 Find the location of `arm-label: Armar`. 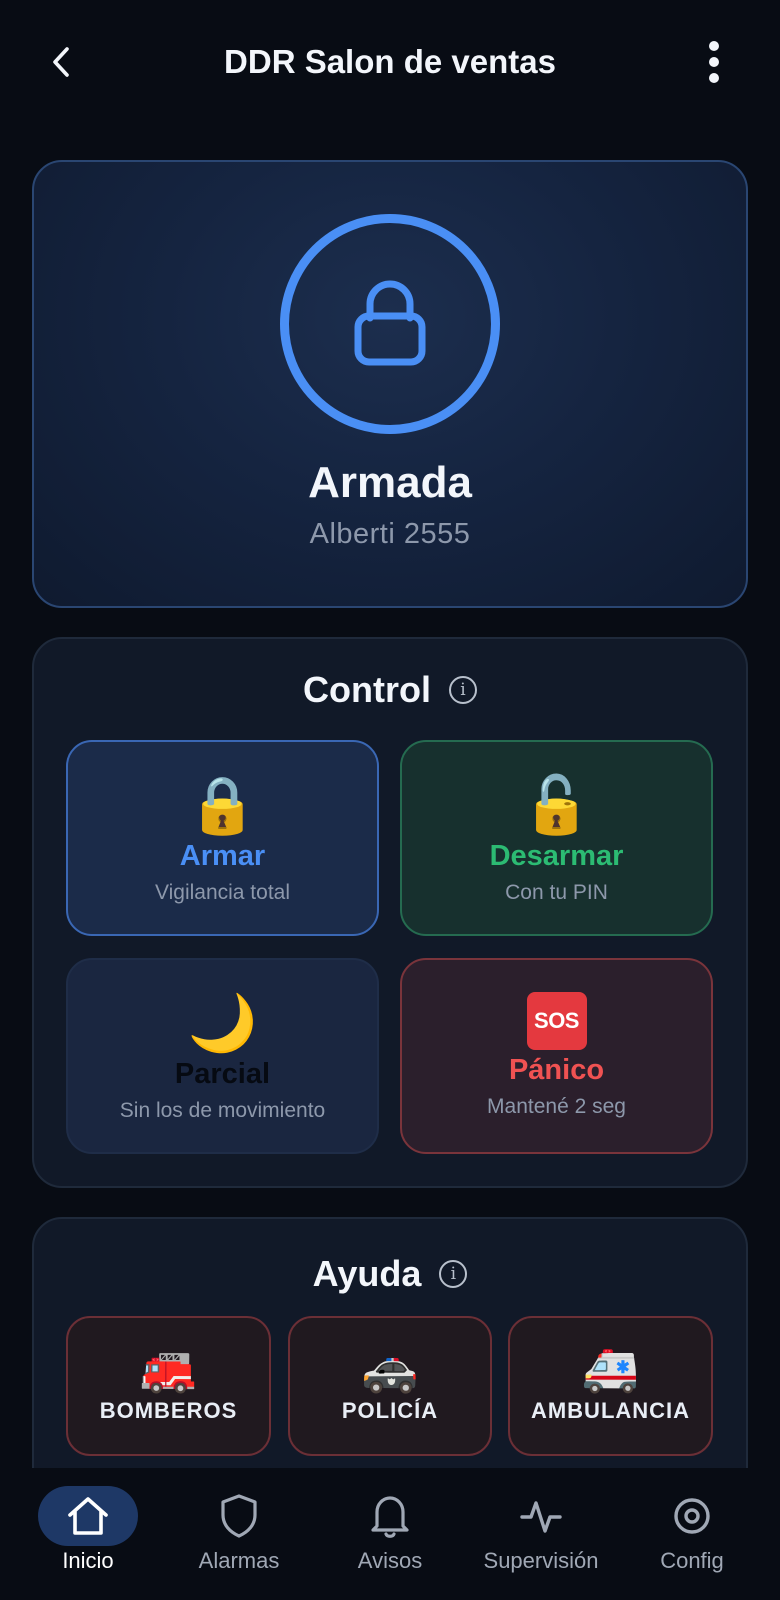

arm-label: Armar is located at coordinates (222, 856).